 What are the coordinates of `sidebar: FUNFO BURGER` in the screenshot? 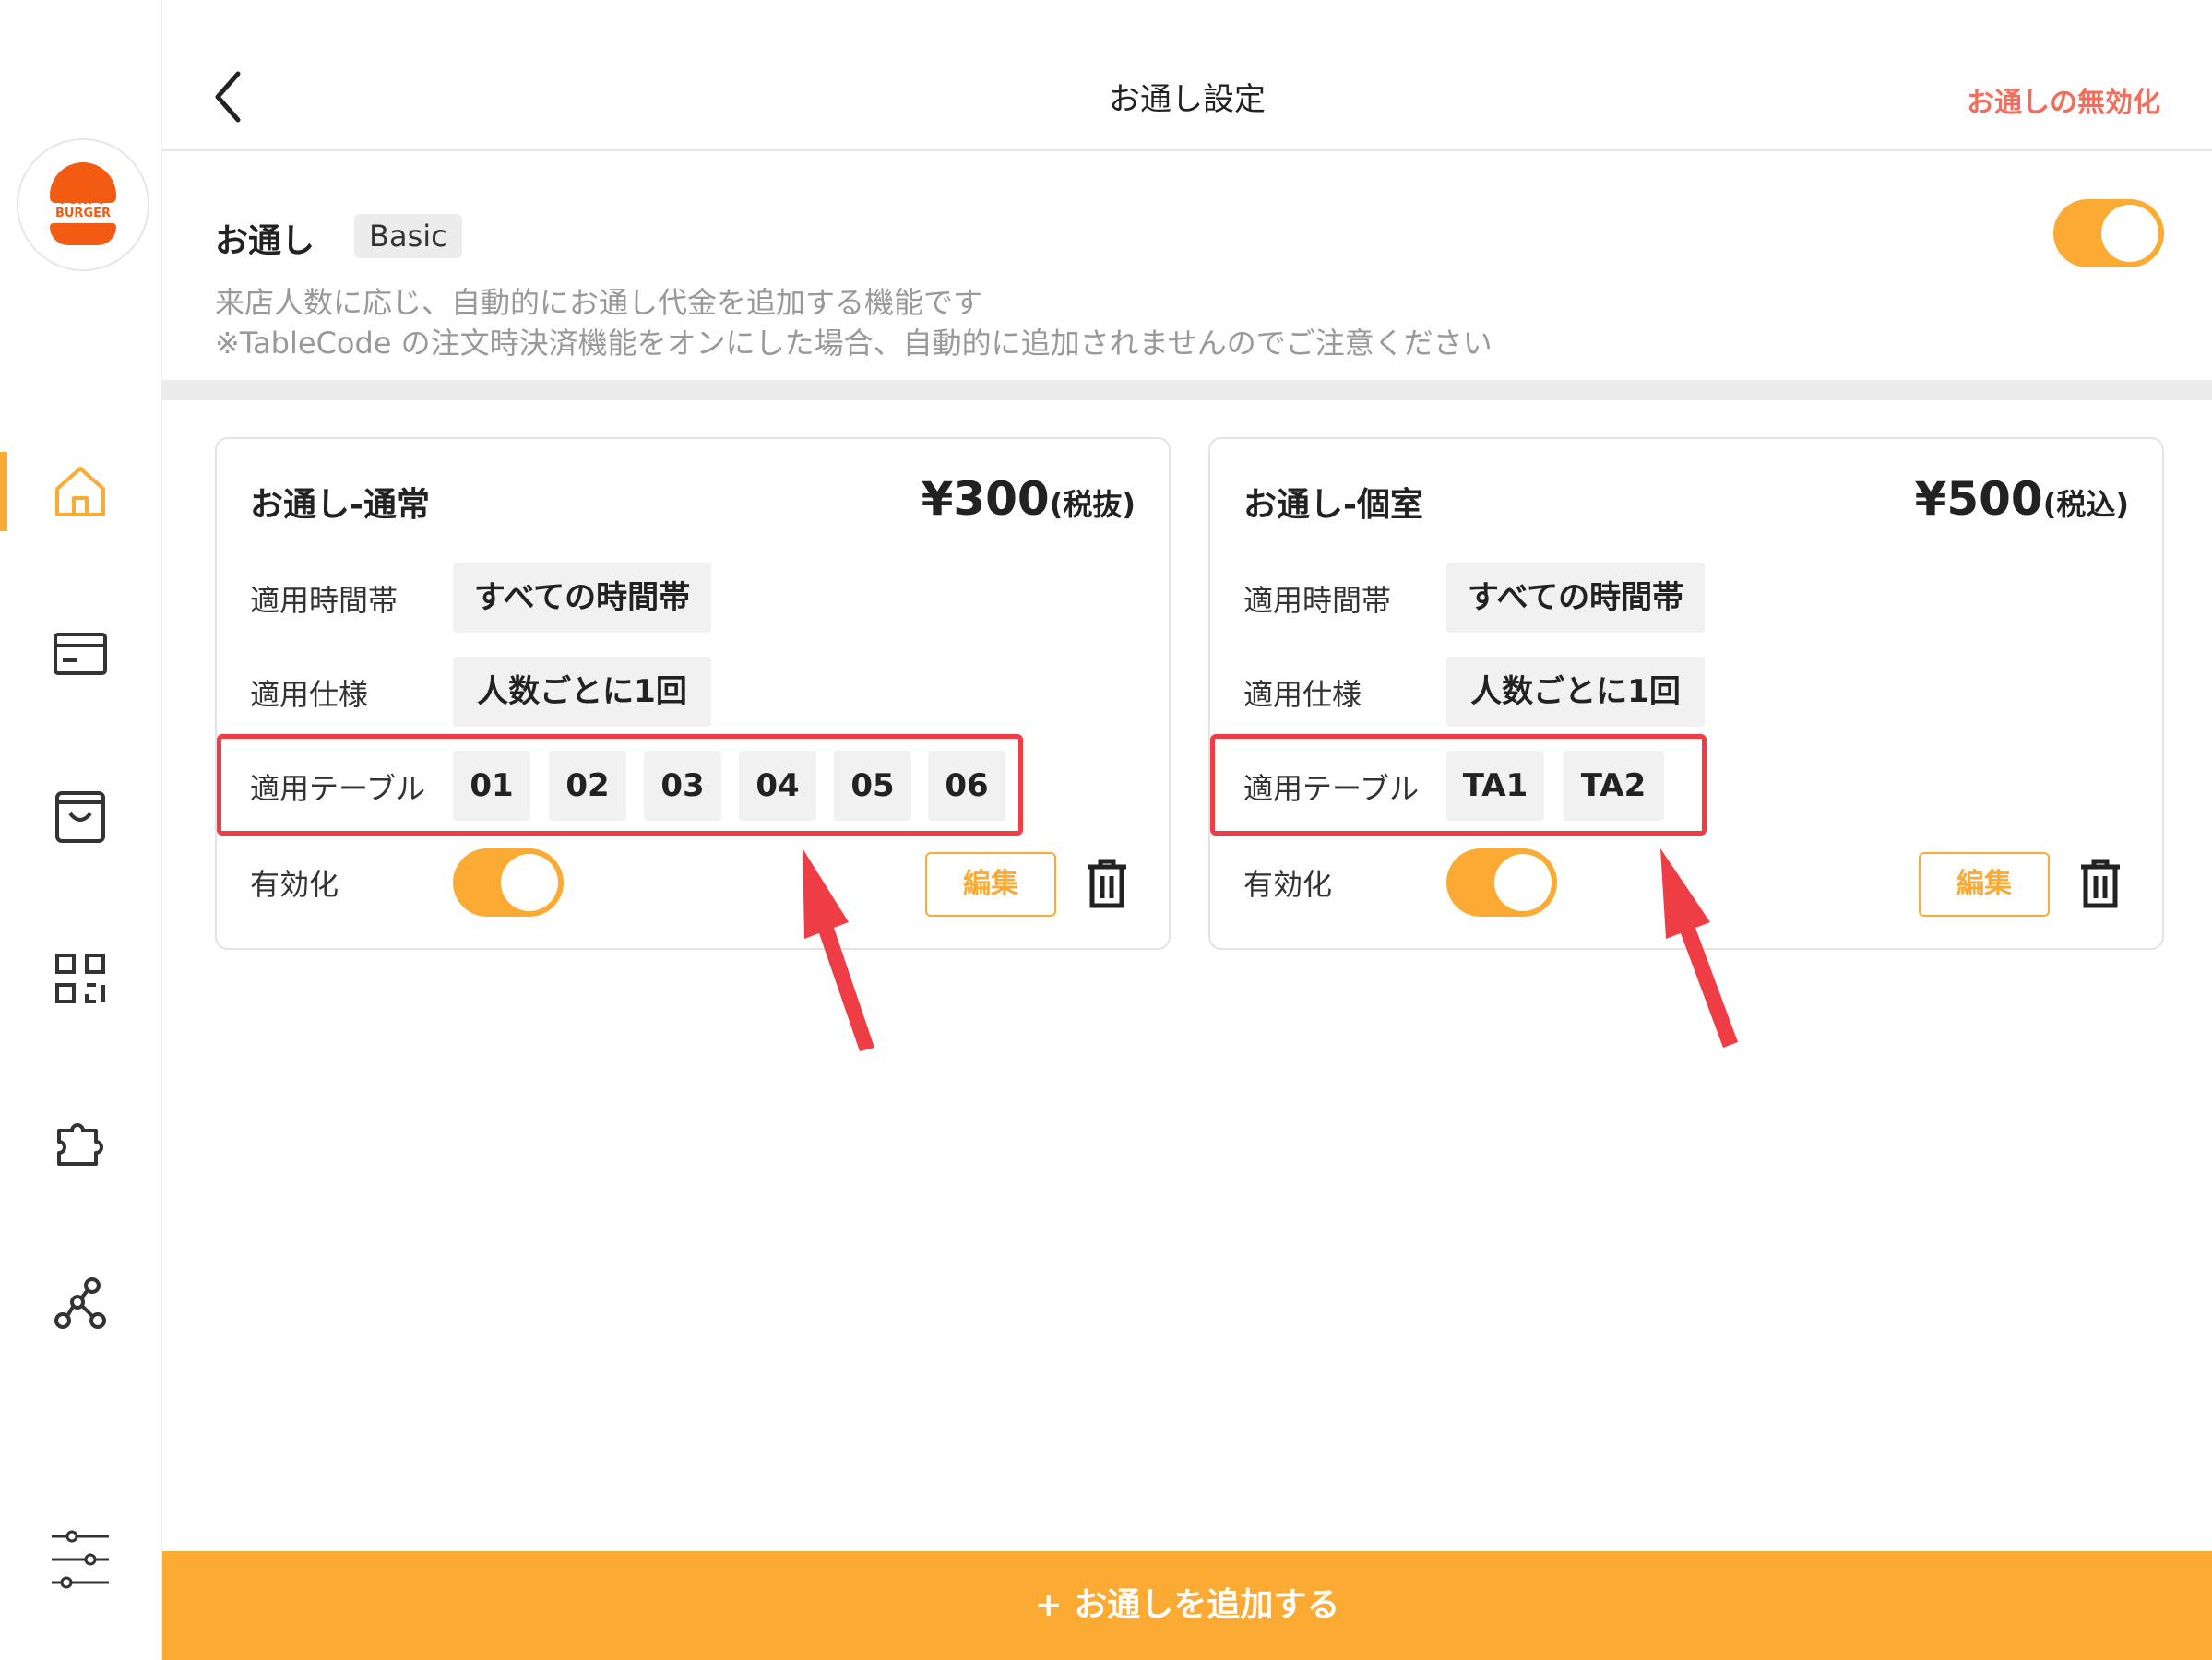 It's located at (81, 830).